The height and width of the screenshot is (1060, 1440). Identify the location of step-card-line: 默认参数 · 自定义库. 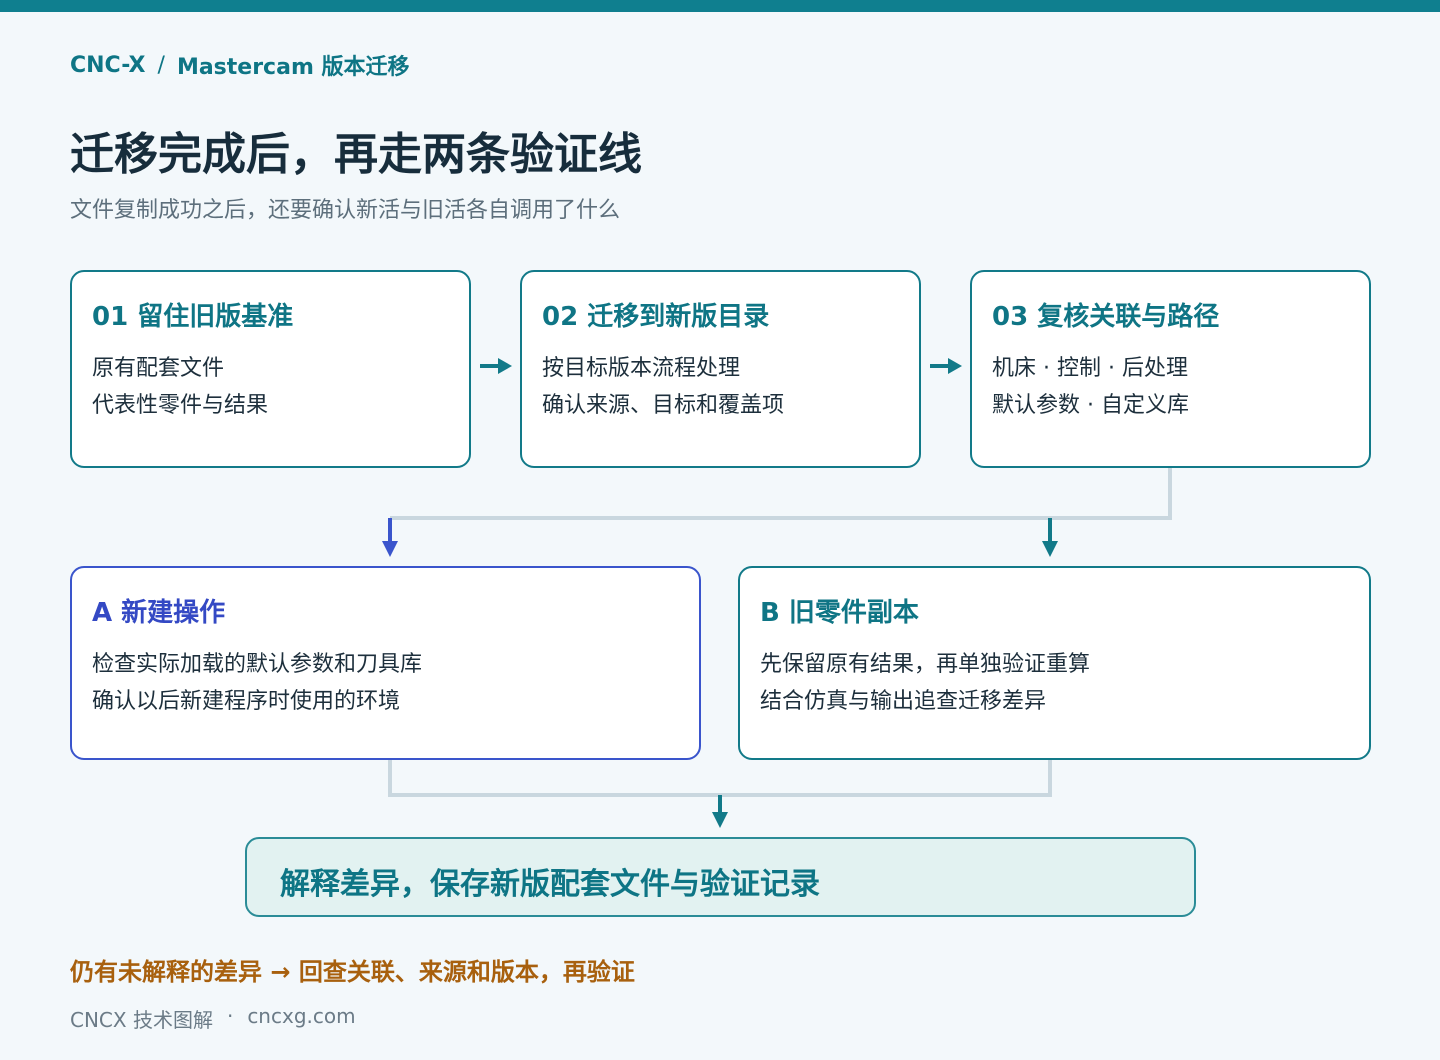
(1090, 405).